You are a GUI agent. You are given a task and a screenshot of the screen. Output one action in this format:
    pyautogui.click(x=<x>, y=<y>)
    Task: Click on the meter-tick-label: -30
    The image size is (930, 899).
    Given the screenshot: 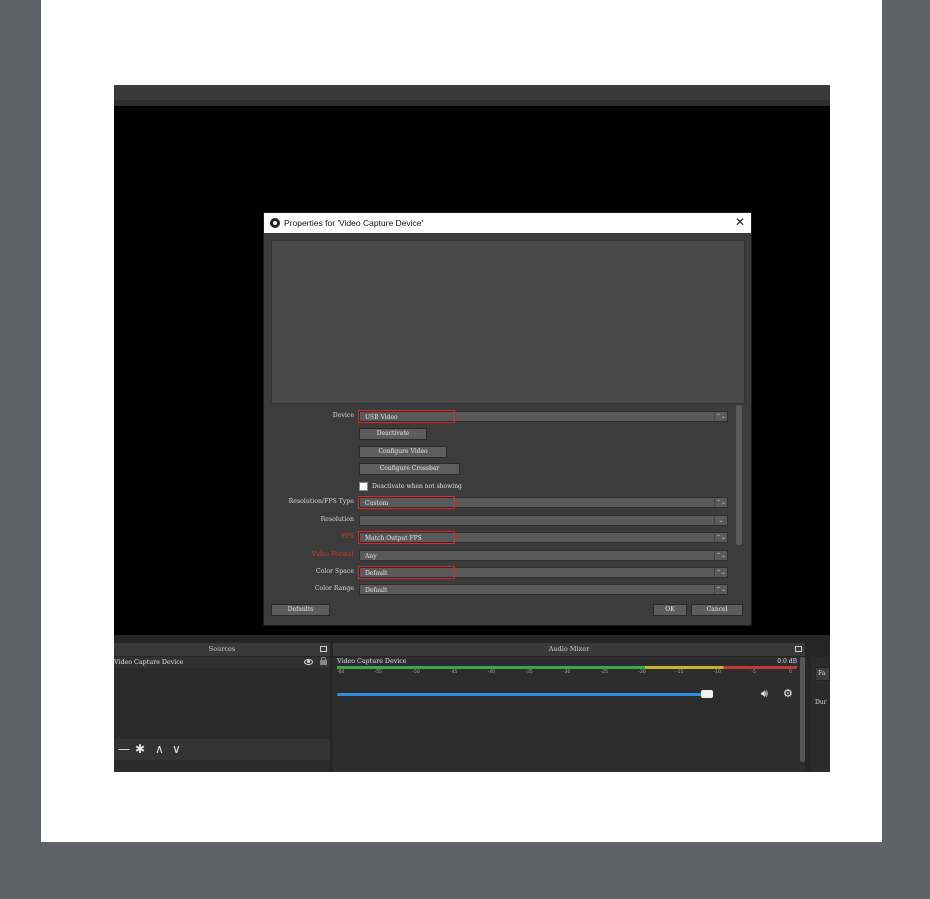 What is the action you would take?
    pyautogui.click(x=567, y=672)
    